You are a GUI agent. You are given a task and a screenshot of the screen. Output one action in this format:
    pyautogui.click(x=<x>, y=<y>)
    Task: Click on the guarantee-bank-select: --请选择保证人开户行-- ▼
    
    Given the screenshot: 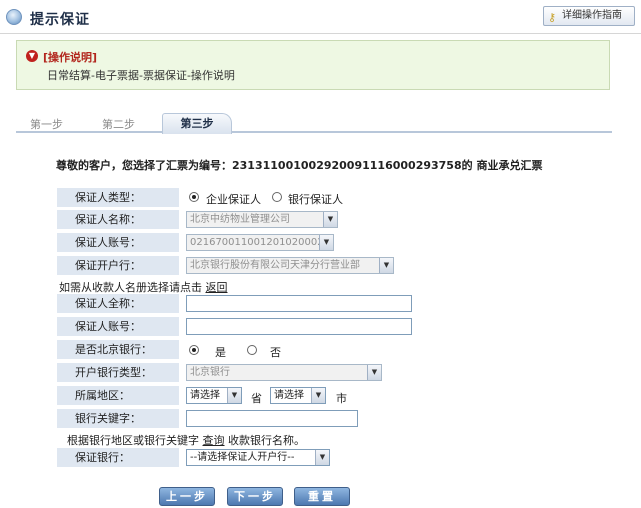 What is the action you would take?
    pyautogui.click(x=258, y=457)
    